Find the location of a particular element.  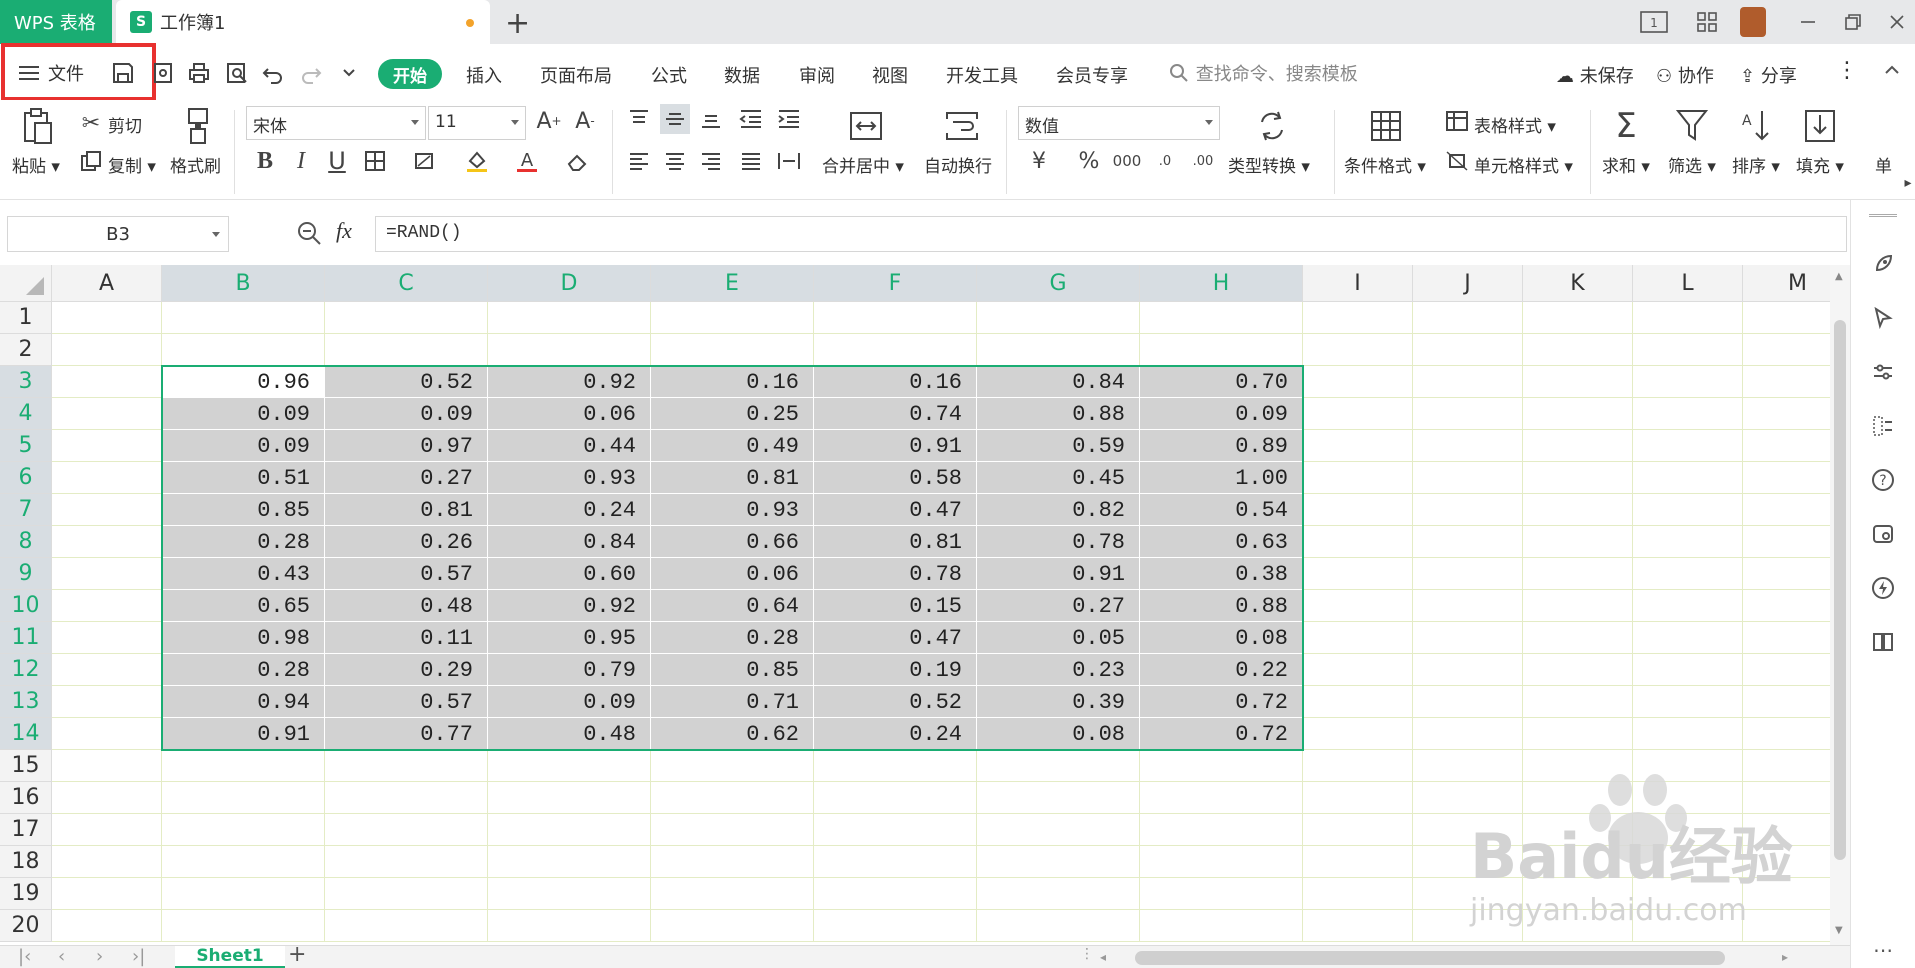

table-cell: 0.05 is located at coordinates (1058, 638).